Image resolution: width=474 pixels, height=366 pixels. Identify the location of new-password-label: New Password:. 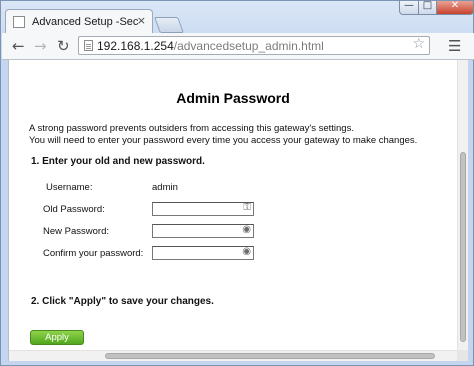
(76, 231).